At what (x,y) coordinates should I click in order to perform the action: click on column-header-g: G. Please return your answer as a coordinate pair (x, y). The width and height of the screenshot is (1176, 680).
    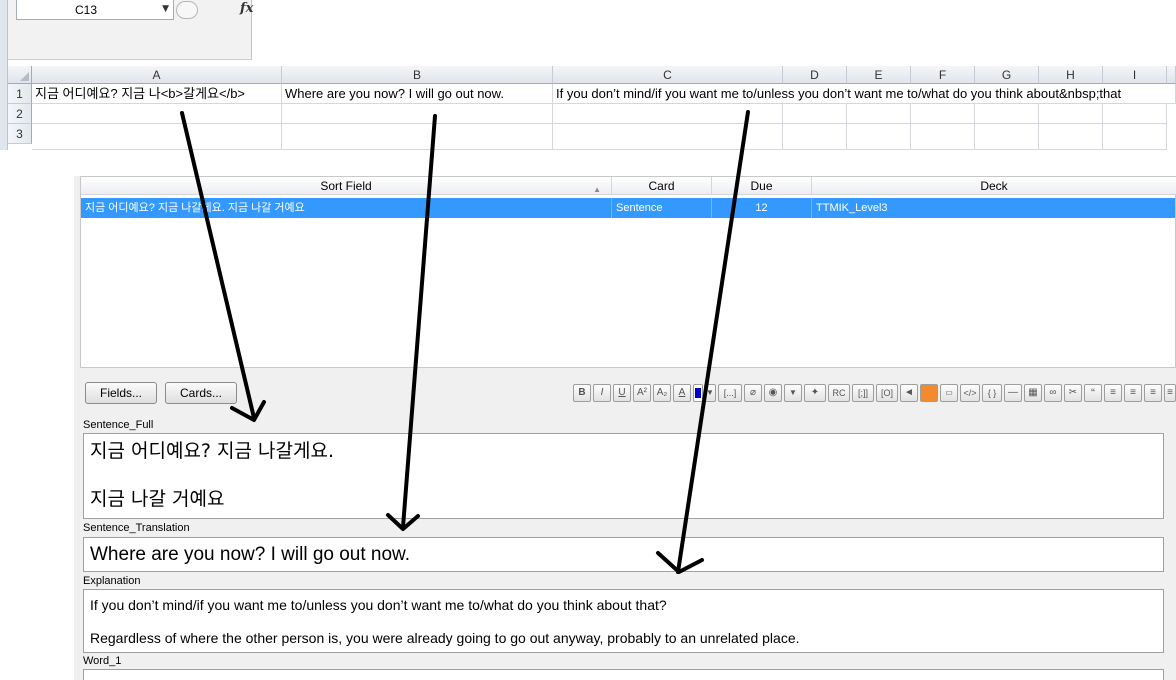
    Looking at the image, I should click on (1007, 75).